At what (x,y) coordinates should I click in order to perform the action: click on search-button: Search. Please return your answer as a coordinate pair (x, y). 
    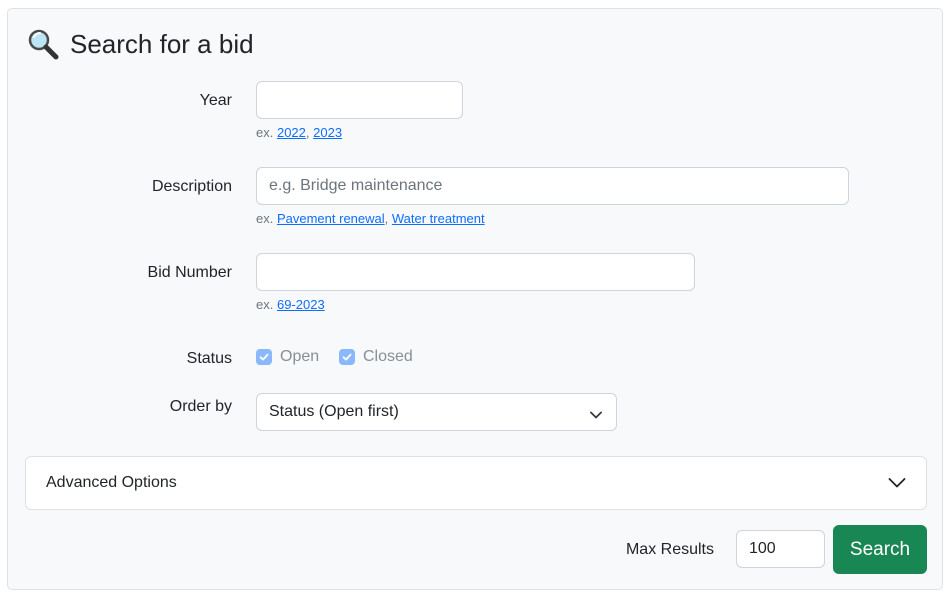
    Looking at the image, I should click on (880, 549).